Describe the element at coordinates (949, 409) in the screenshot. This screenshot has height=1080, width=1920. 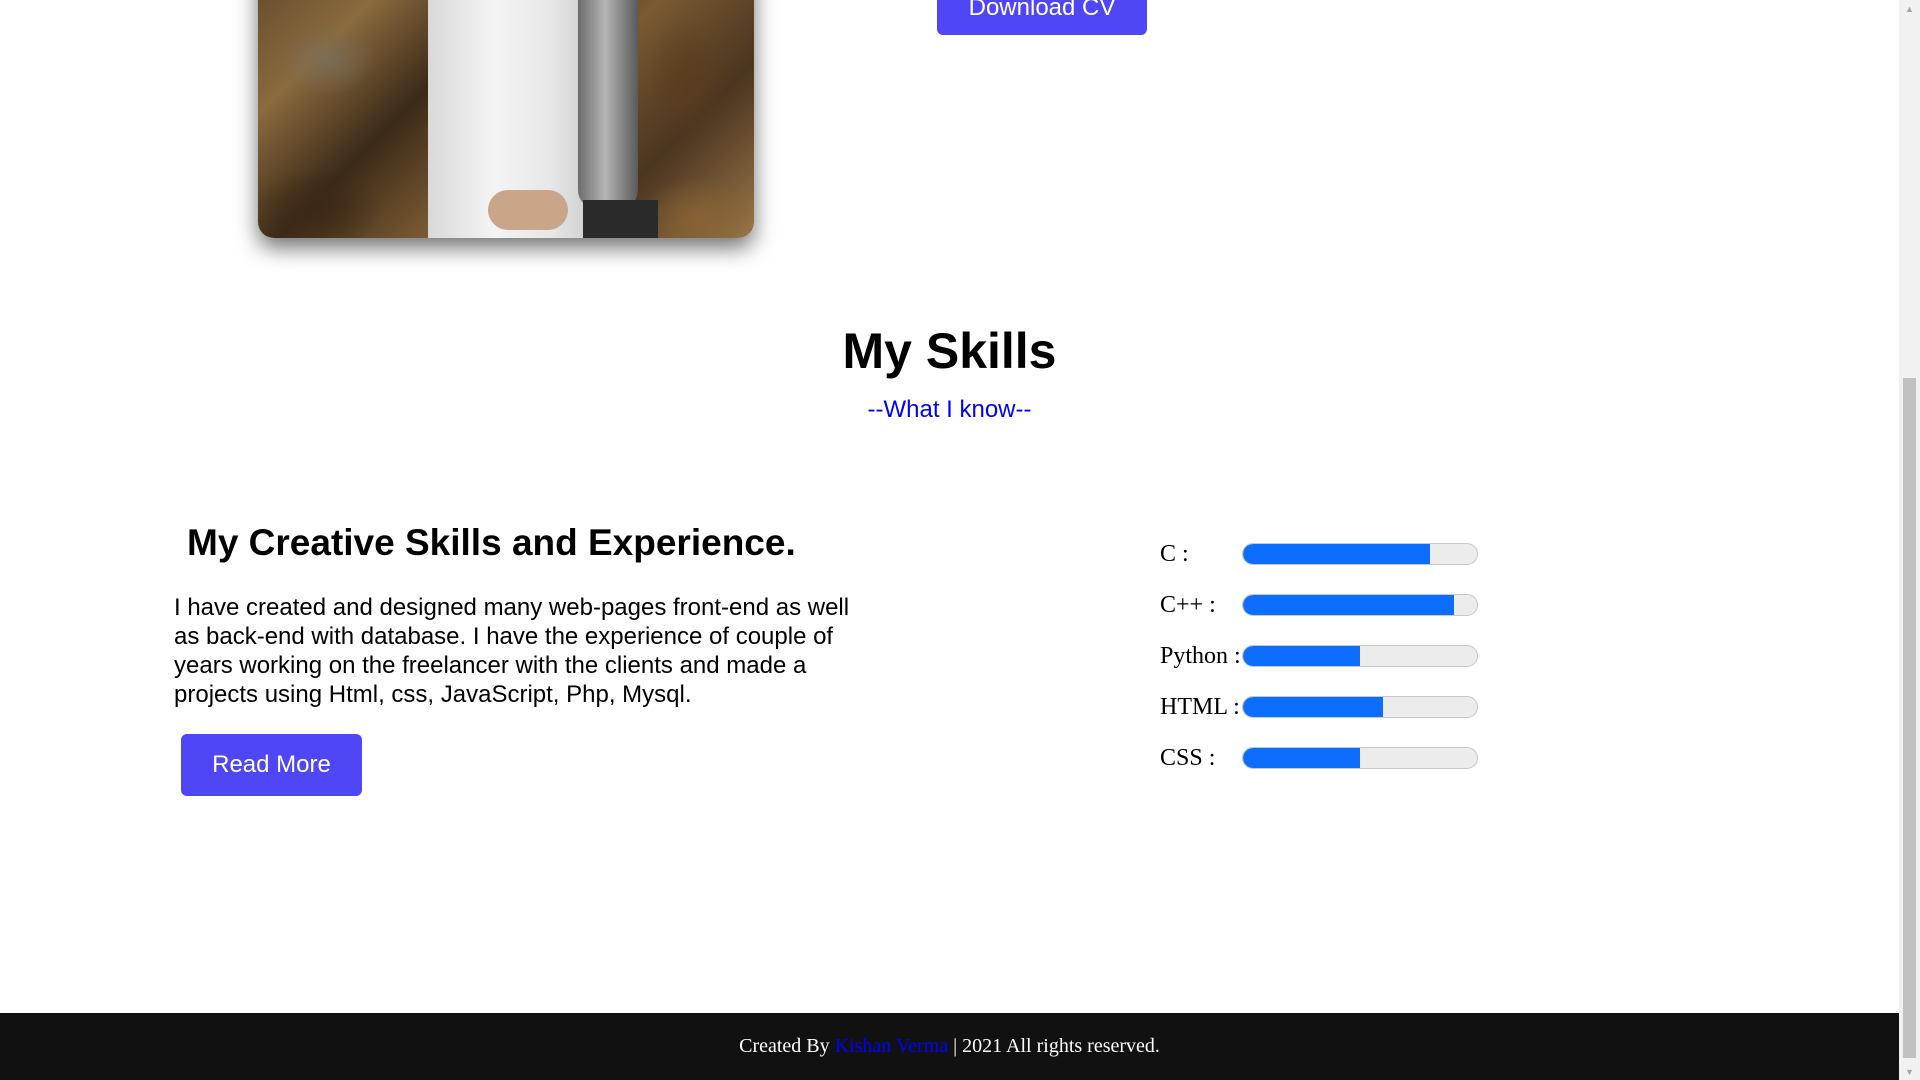
I see `skills-section-subtitle: --What I know--` at that location.